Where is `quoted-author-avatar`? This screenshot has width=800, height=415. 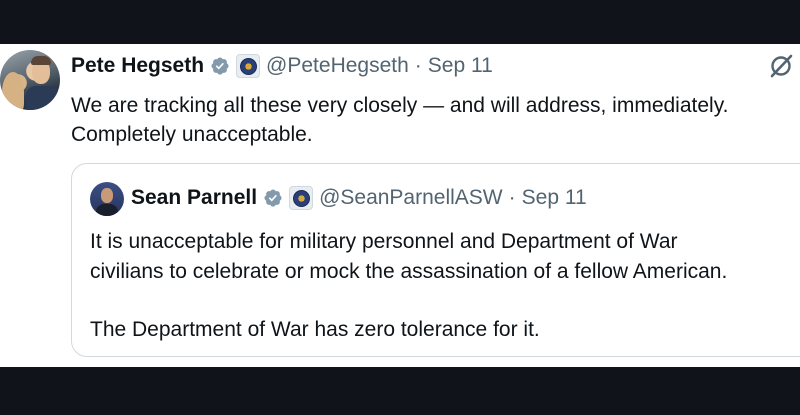
quoted-author-avatar is located at coordinates (107, 199).